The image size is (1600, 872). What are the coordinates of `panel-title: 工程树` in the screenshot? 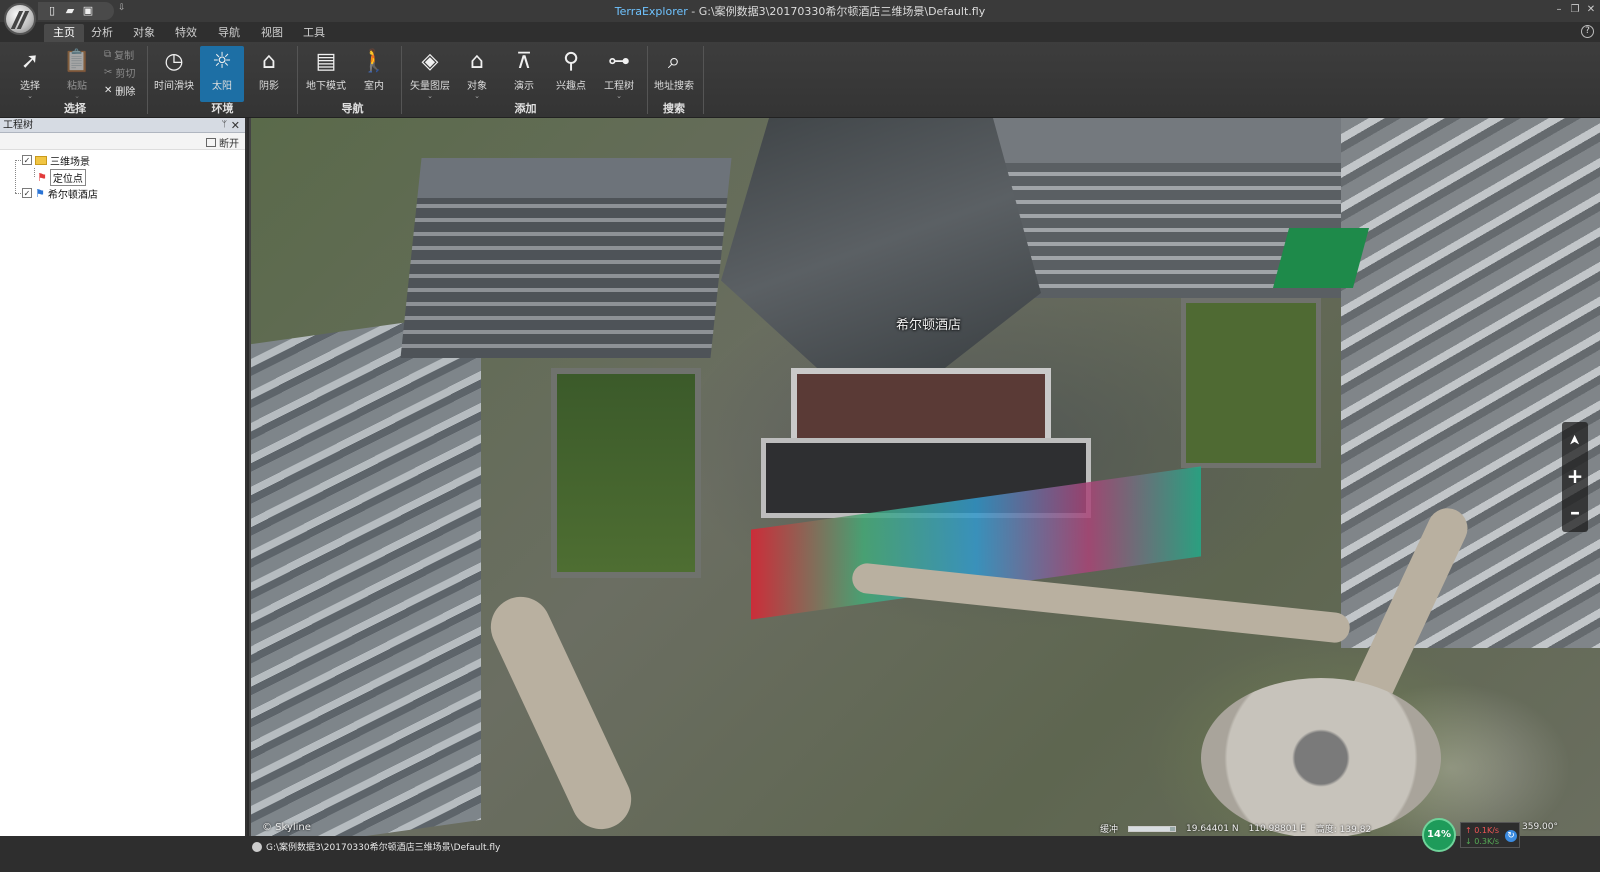 It's located at (18, 125).